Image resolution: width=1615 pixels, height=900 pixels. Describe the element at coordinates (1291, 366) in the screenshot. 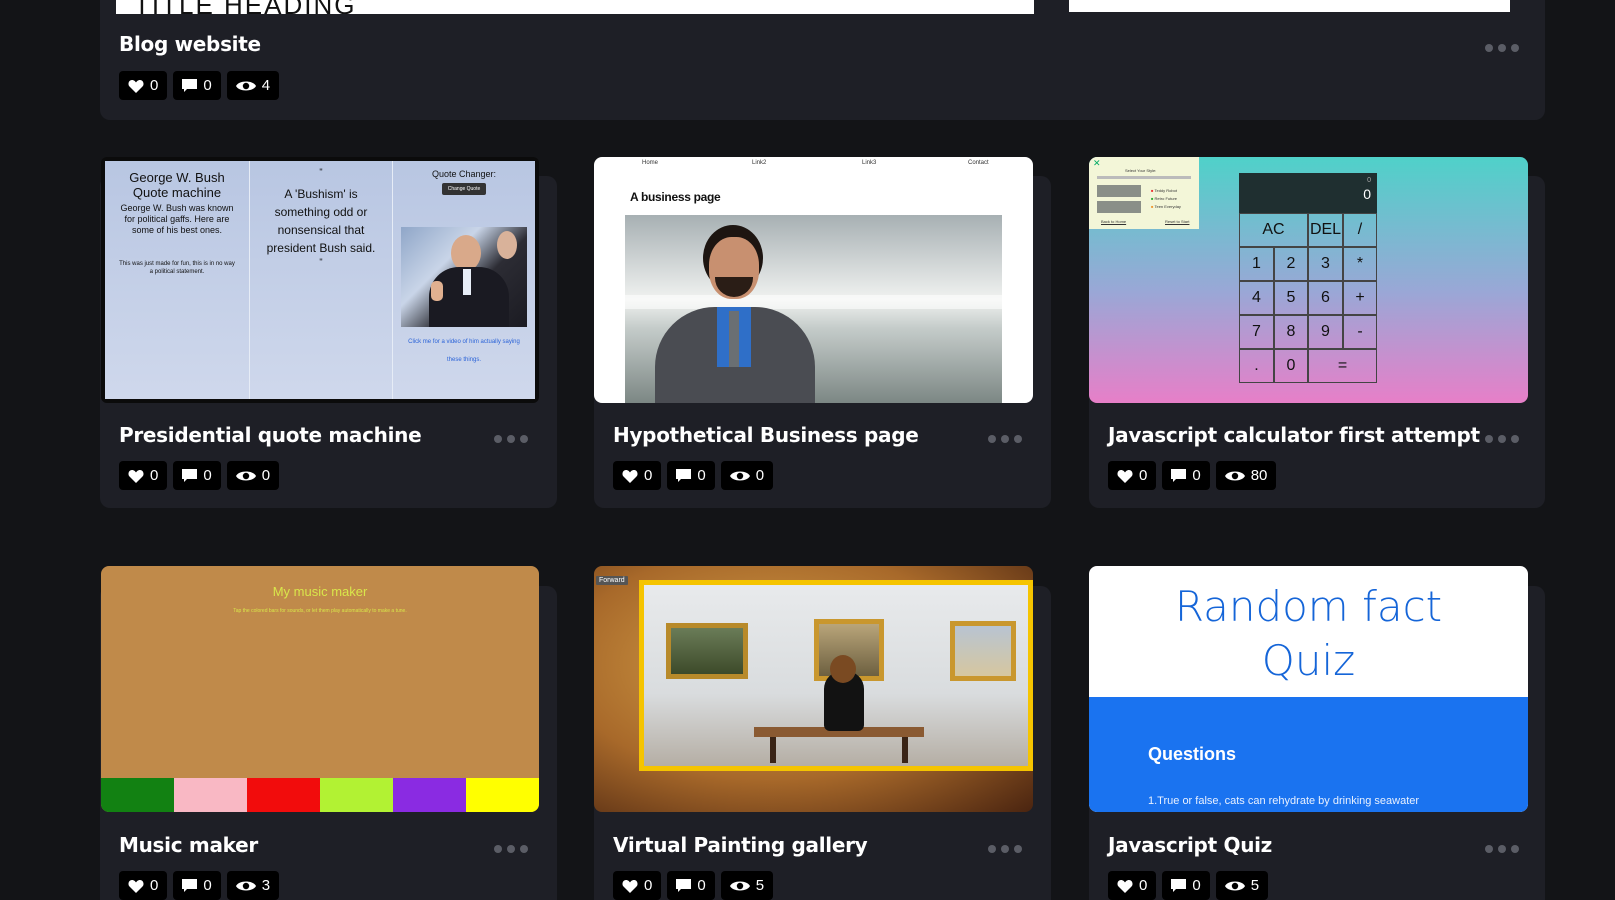

I see `calc-key: 0` at that location.